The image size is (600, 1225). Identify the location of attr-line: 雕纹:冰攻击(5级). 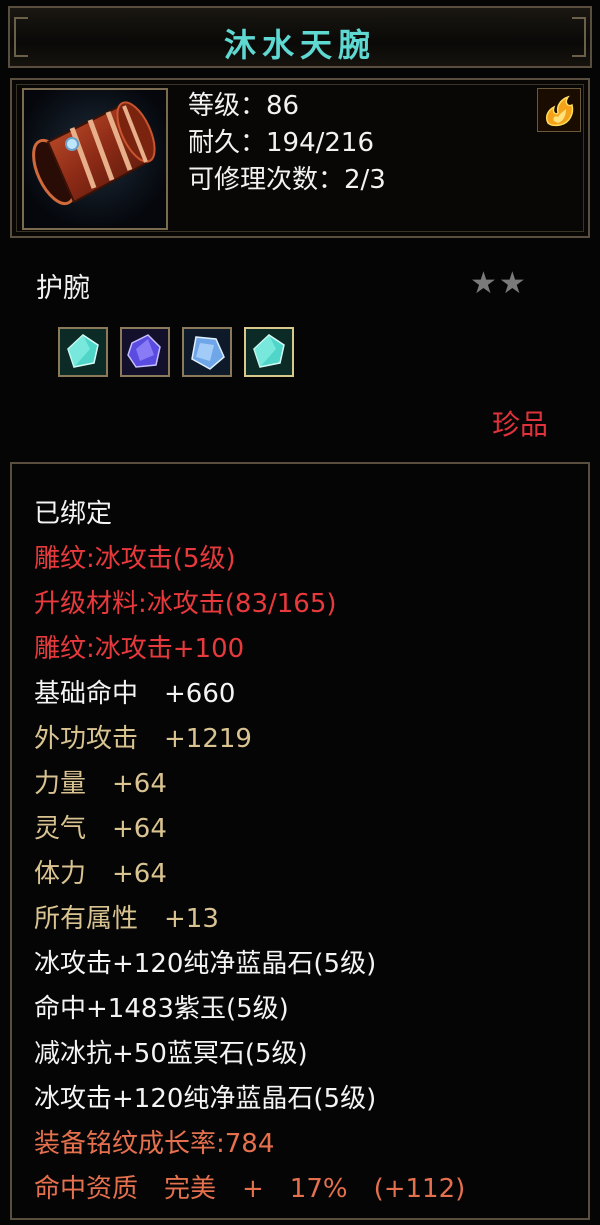
(135, 559).